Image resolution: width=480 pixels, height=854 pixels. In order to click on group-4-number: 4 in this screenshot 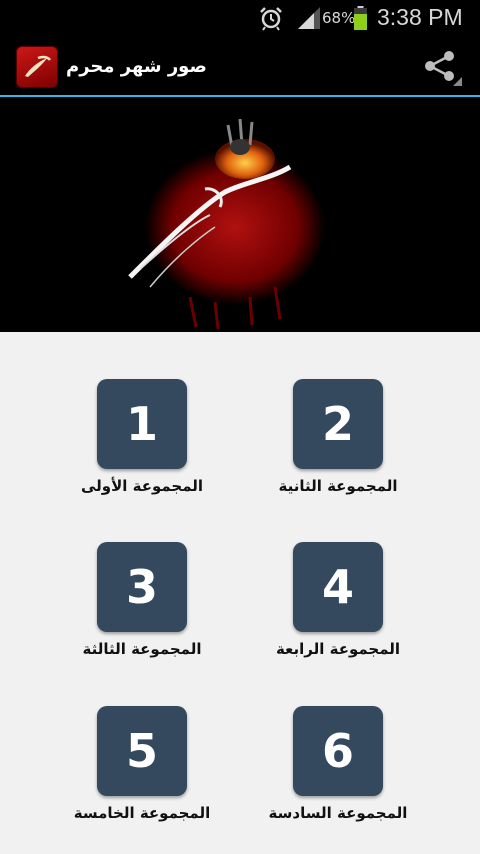, I will do `click(337, 587)`.